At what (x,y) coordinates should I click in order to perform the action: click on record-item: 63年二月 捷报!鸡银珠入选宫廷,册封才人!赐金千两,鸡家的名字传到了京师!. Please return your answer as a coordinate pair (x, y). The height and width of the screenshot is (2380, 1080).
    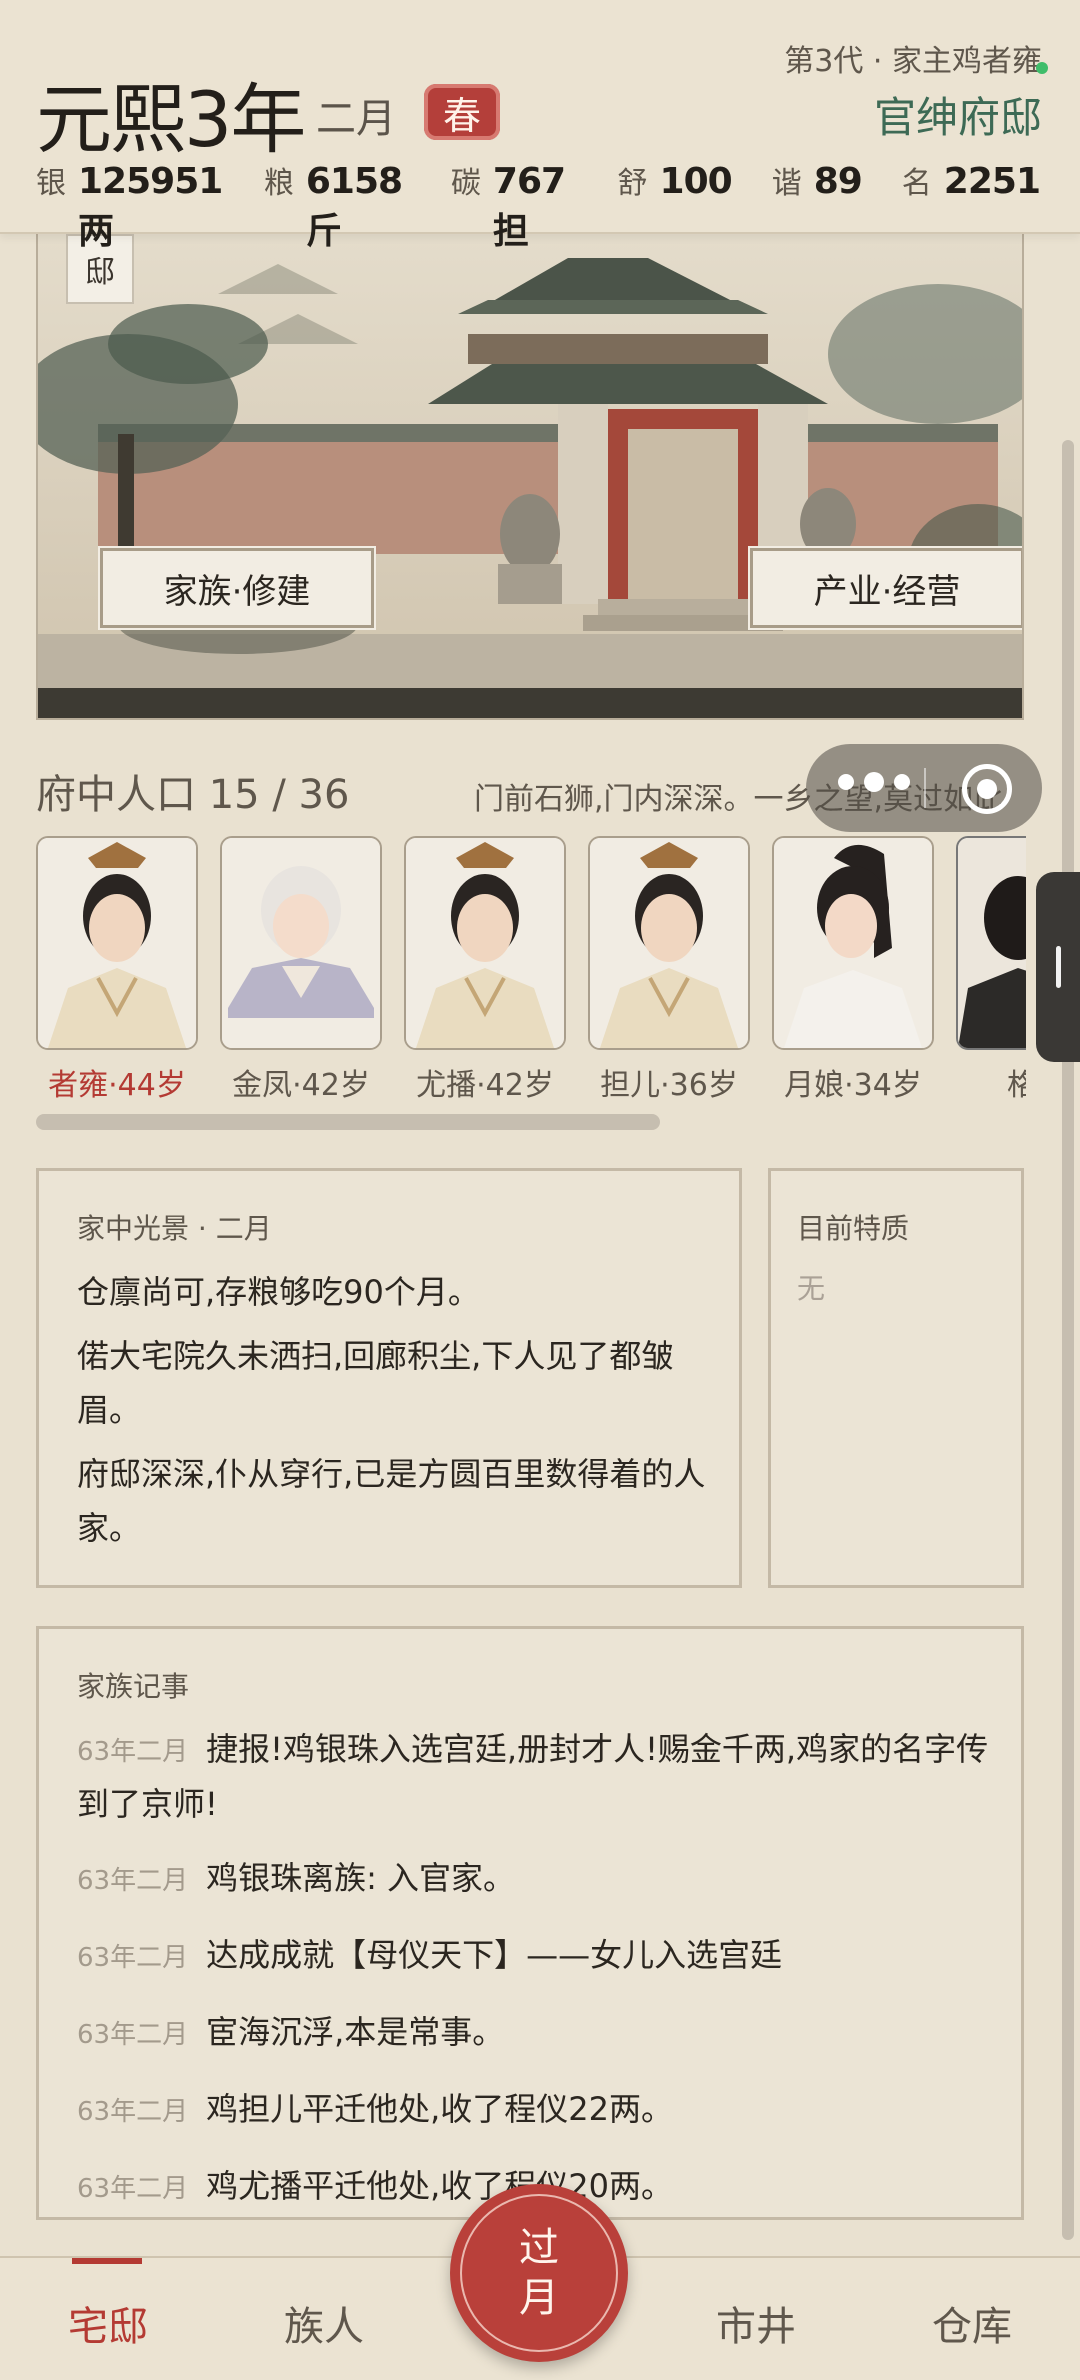
    Looking at the image, I should click on (537, 1776).